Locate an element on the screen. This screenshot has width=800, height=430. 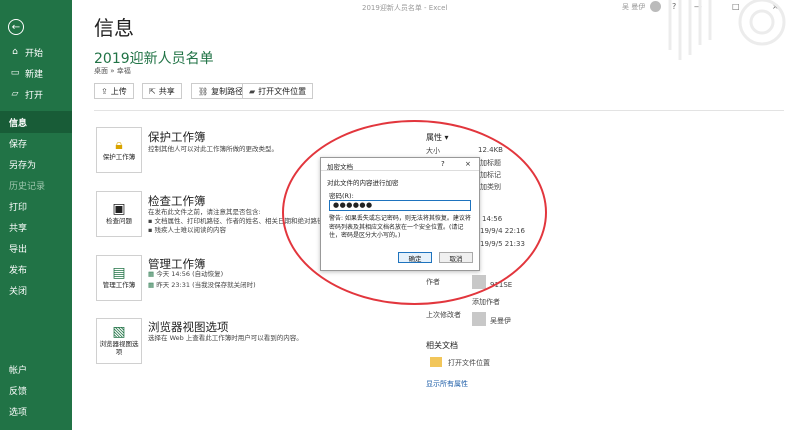
sidebar-item-share: 共享 is located at coordinates (36, 227).